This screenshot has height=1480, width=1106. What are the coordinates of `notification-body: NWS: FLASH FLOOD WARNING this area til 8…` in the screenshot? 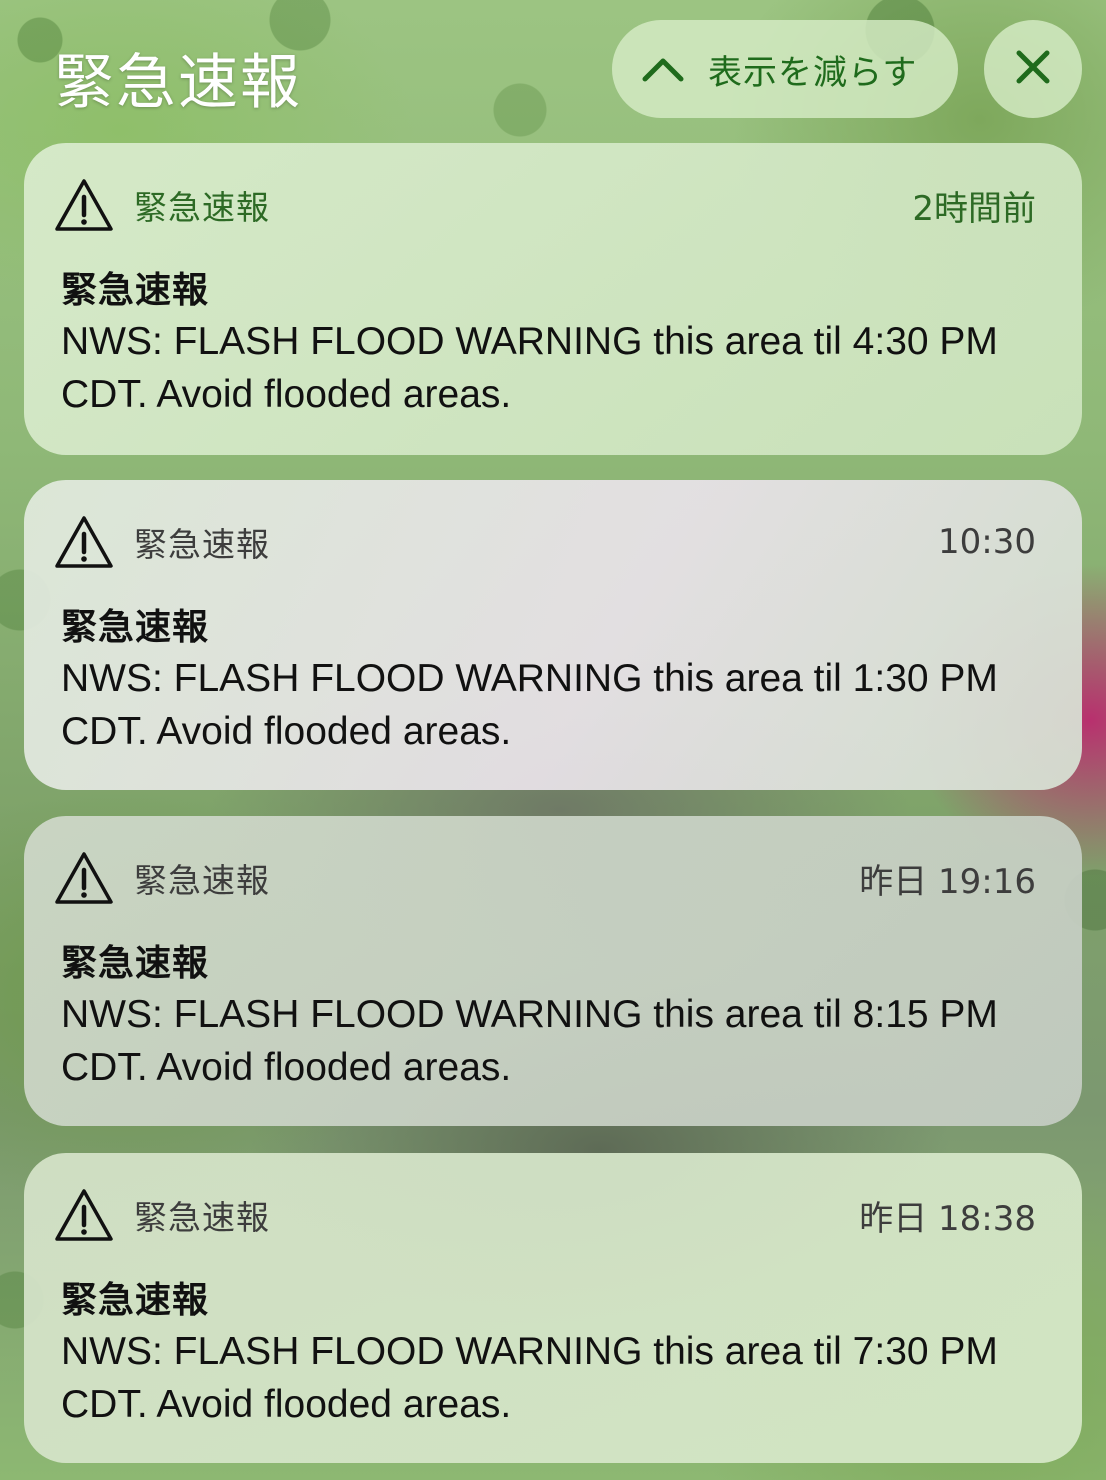 It's located at (529, 1041).